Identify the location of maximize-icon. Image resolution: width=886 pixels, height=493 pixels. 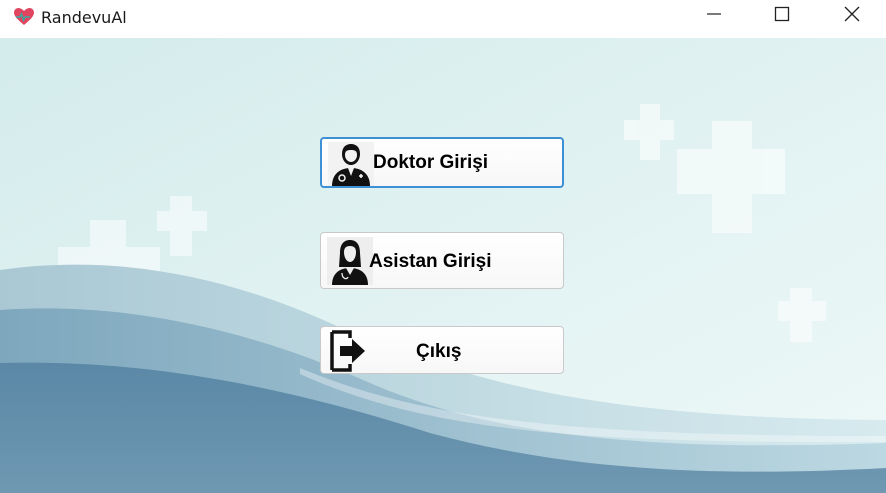
(782, 16).